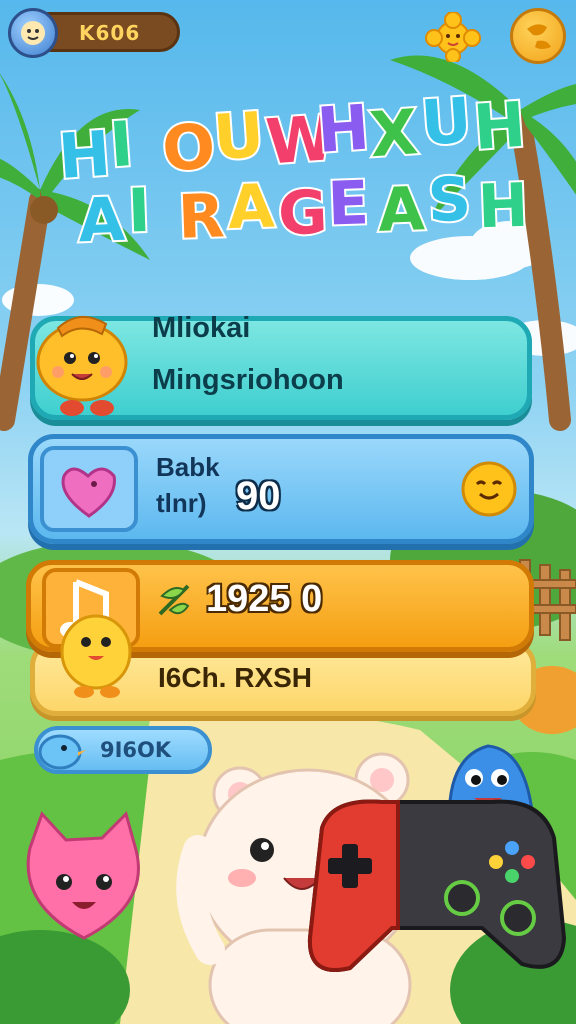 The height and width of the screenshot is (1024, 576). Describe the element at coordinates (188, 467) in the screenshot. I see `stat-label: Babk` at that location.